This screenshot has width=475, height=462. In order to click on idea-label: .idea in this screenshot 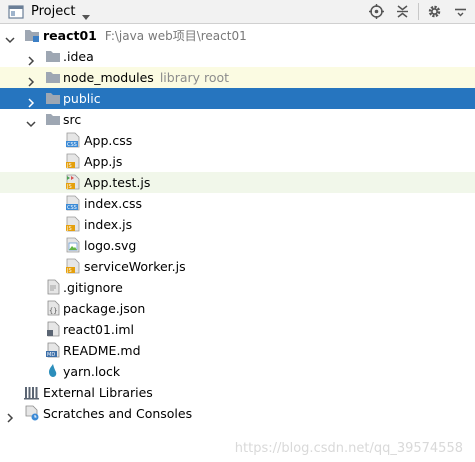, I will do `click(78, 56)`.